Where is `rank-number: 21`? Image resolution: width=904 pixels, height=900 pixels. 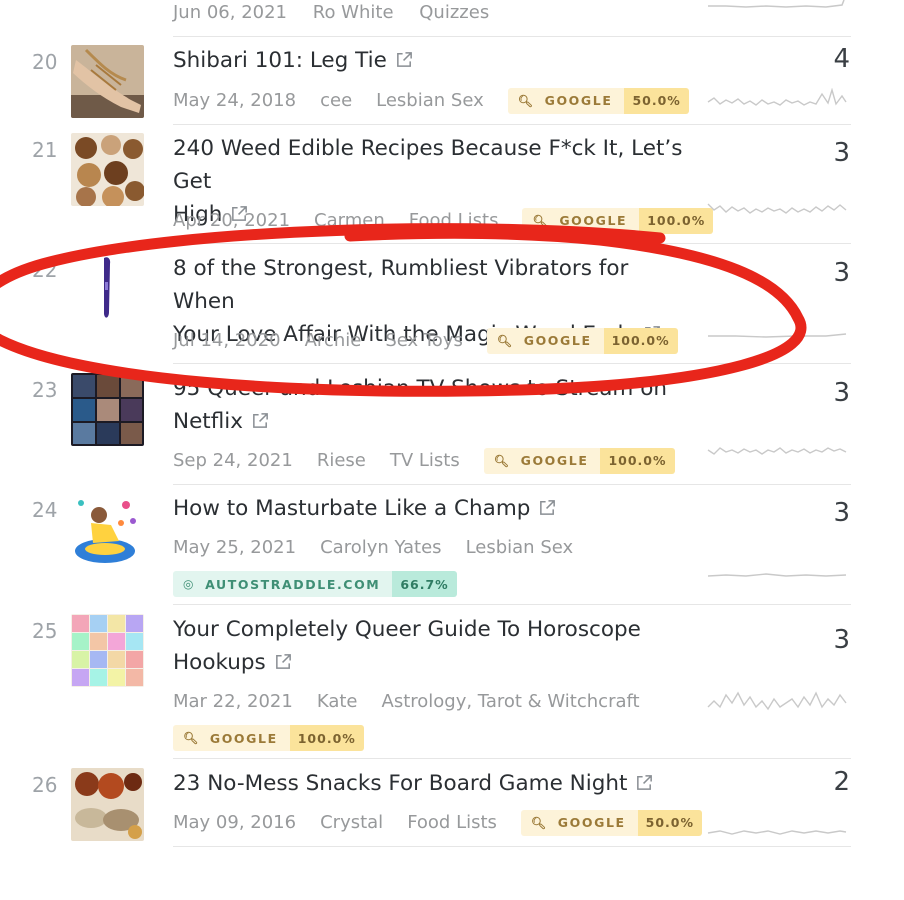 rank-number: 21 is located at coordinates (45, 150).